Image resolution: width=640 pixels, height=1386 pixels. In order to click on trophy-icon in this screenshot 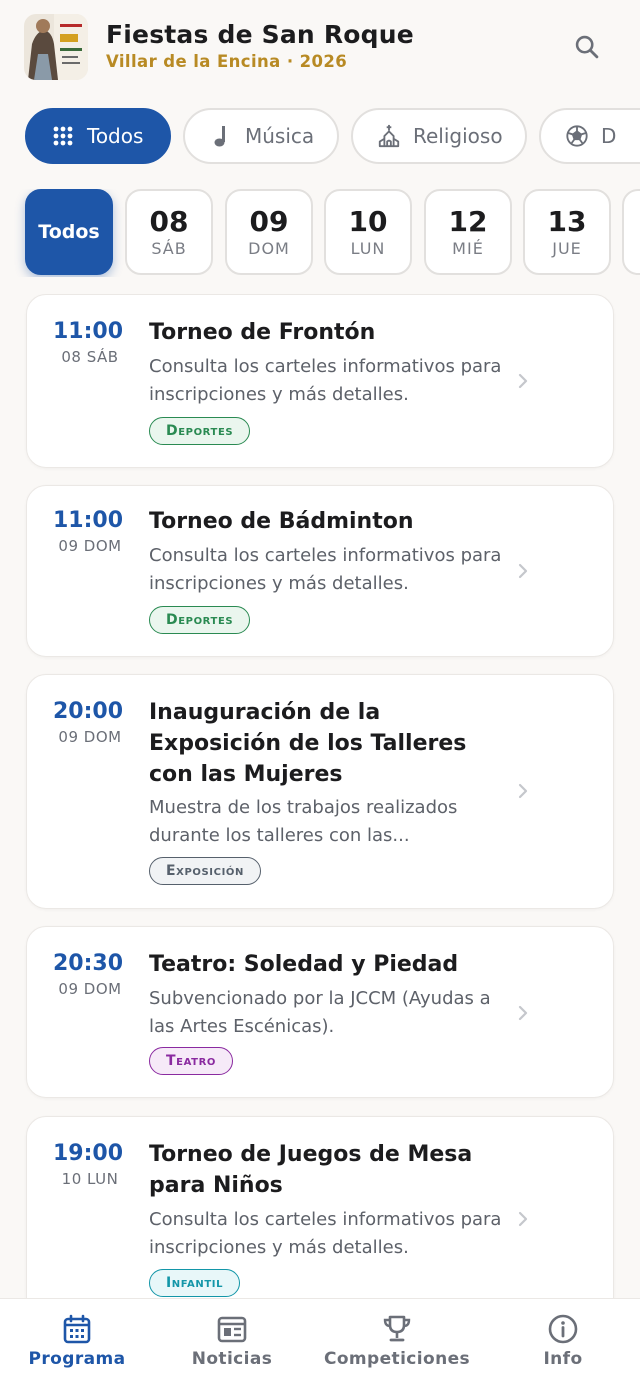, I will do `click(397, 1328)`.